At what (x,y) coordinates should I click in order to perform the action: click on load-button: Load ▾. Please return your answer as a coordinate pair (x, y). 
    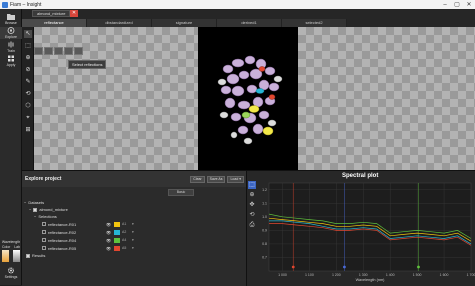
    Looking at the image, I should click on (235, 179).